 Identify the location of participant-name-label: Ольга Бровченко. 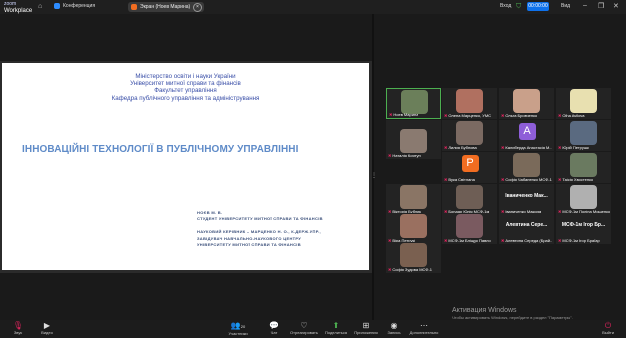
(521, 115).